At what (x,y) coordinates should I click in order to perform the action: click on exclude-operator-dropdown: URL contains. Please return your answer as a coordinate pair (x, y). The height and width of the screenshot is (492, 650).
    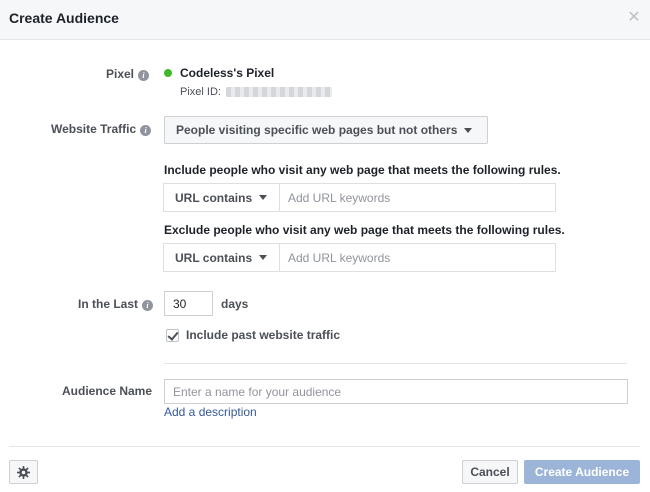
    Looking at the image, I should click on (222, 257).